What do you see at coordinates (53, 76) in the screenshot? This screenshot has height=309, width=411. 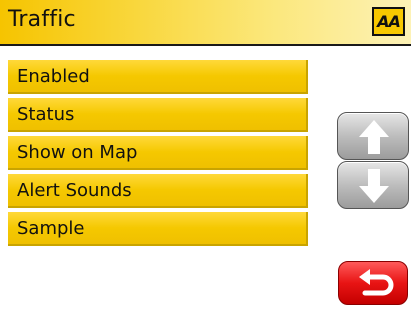 I see `menu-item-label: Enabled` at bounding box center [53, 76].